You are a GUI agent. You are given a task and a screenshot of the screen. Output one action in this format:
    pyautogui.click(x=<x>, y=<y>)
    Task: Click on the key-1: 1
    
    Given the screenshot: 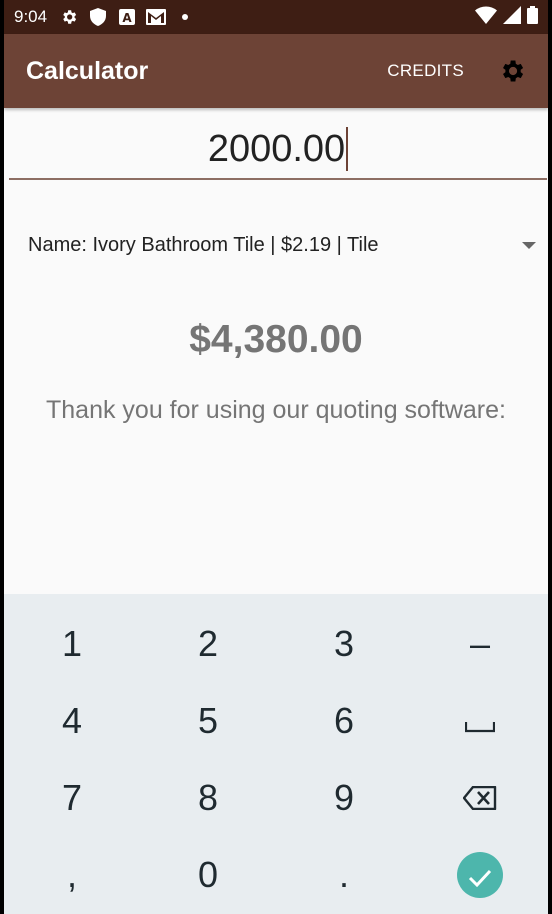 What is the action you would take?
    pyautogui.click(x=72, y=643)
    